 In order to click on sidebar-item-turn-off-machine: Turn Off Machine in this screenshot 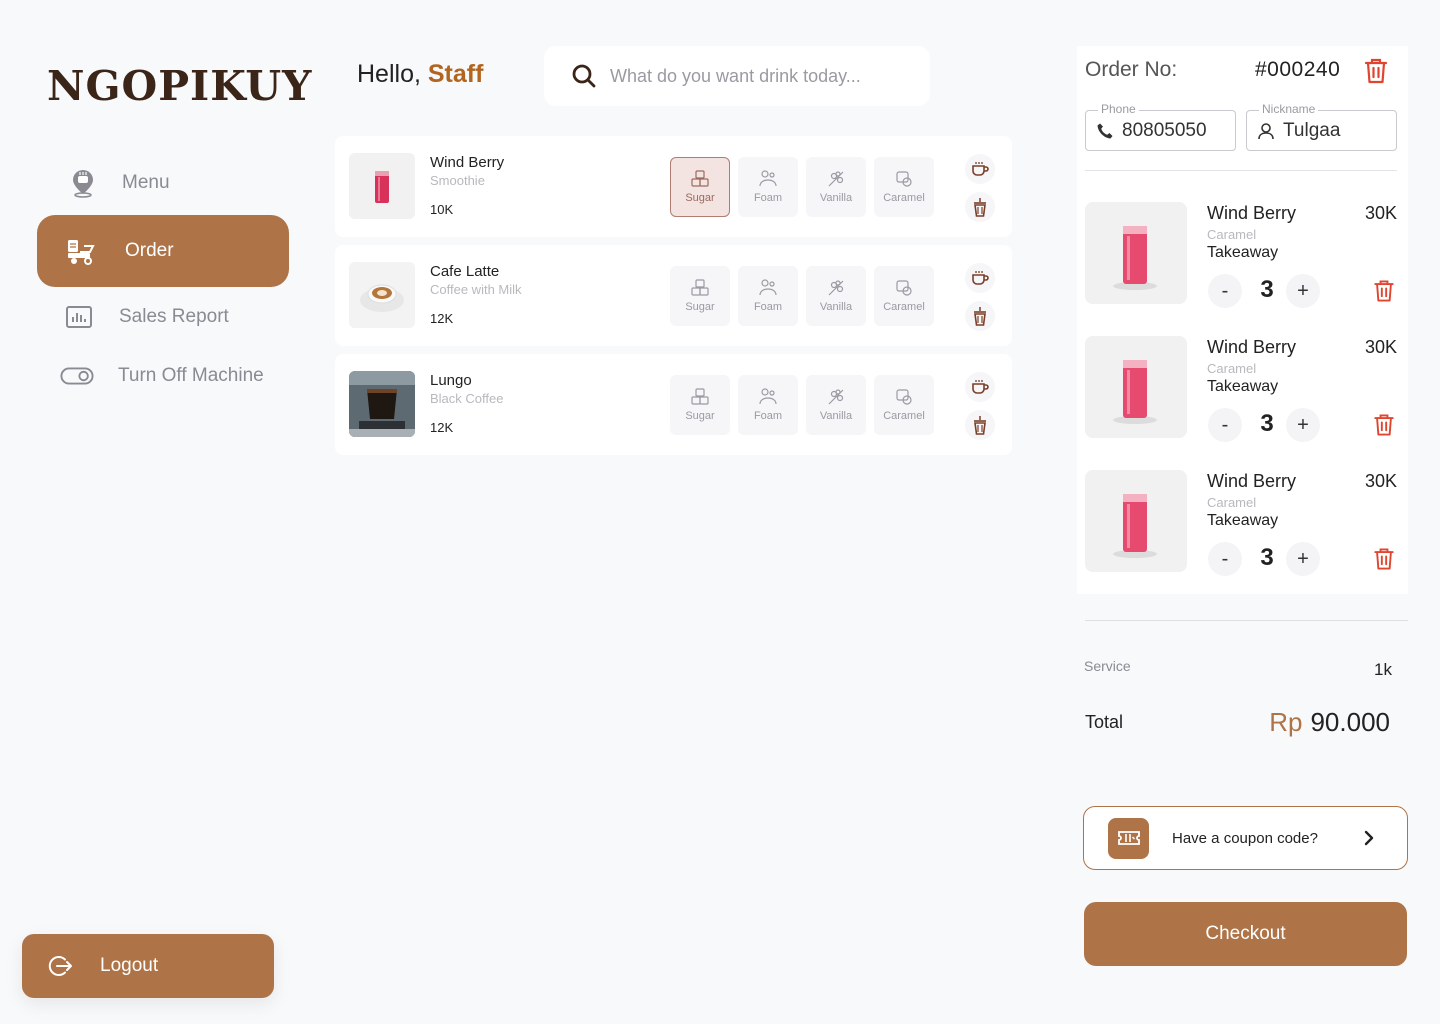, I will do `click(162, 376)`.